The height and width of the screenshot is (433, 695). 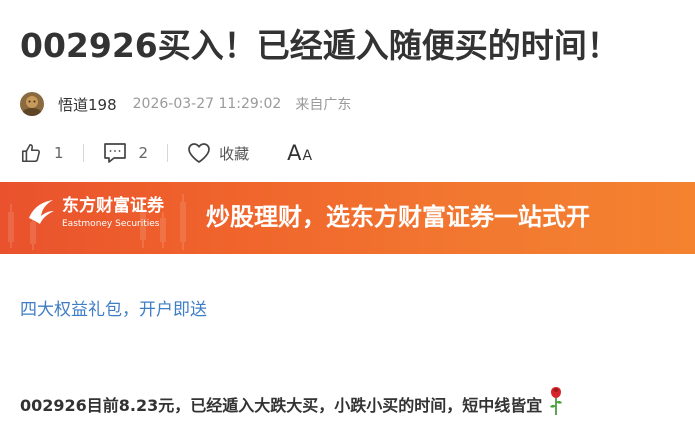 I want to click on article-paragraph: 002926目前8.23元，已经遁入大跌大买，小跌小买的时间，短中线皆宜, so click(x=292, y=406).